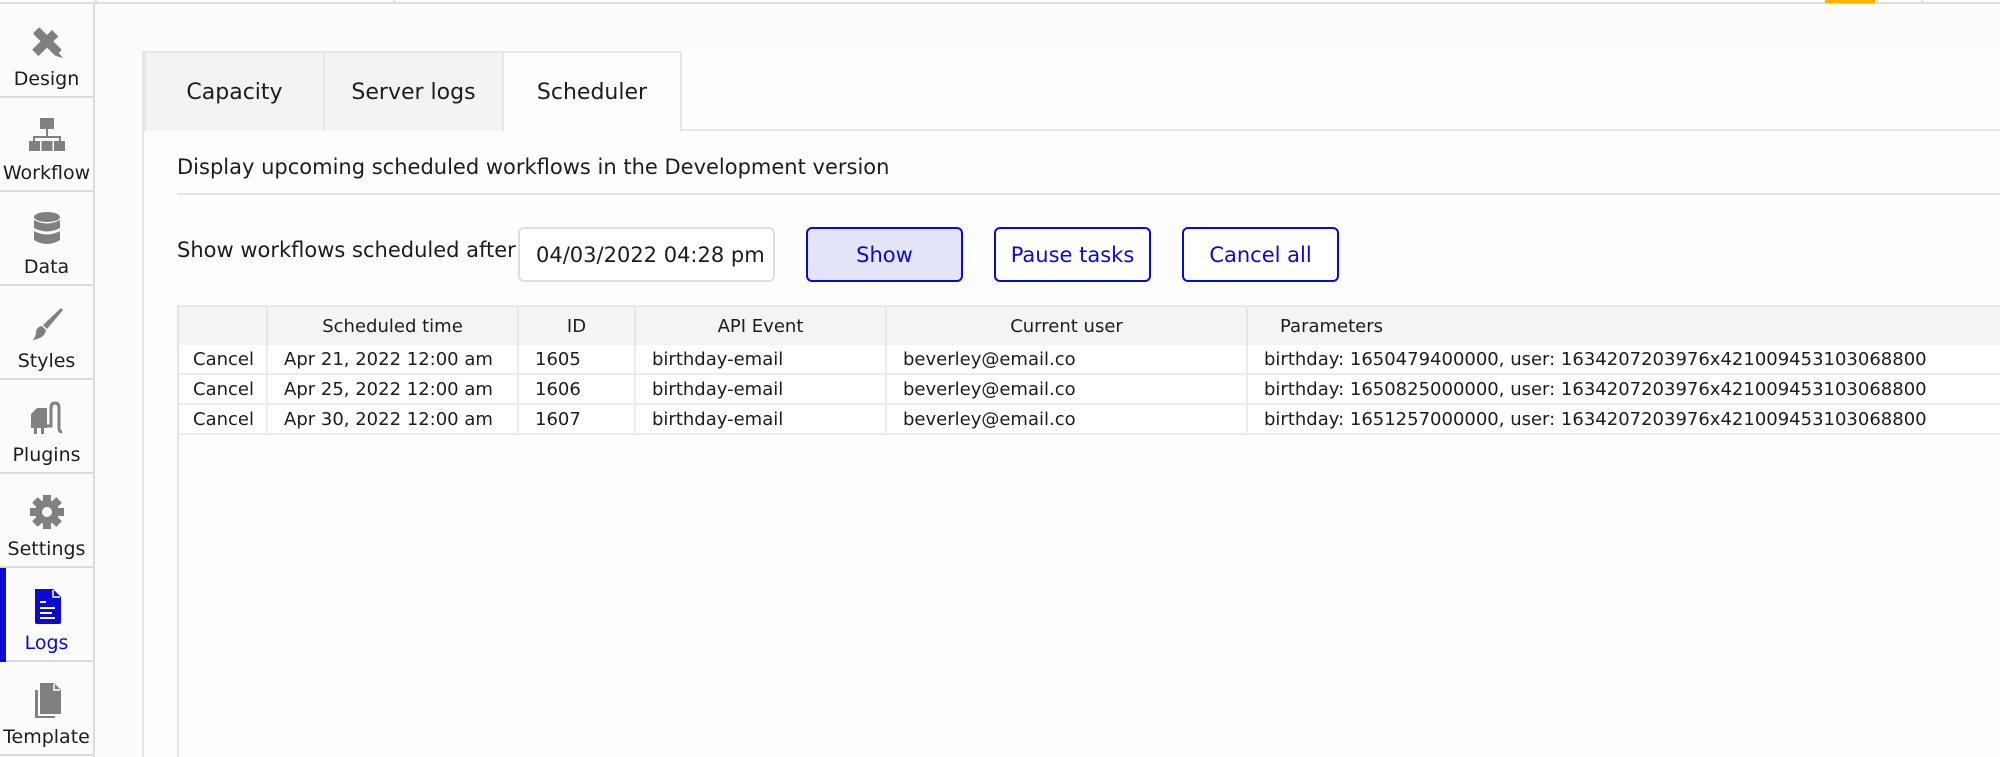  I want to click on sidebar-item-template: Template, so click(46, 709).